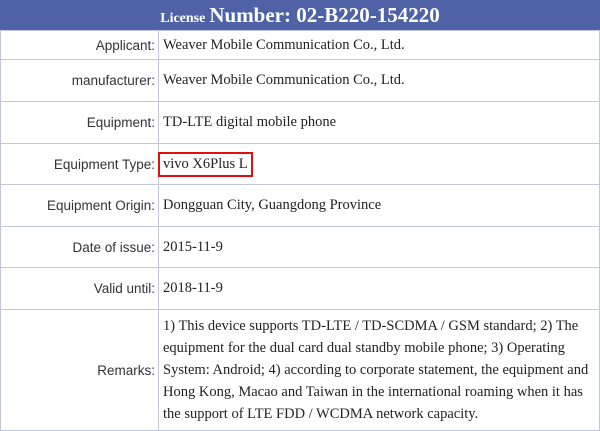 Image resolution: width=600 pixels, height=431 pixels. I want to click on date-of-issue-label: Date of issue:, so click(79, 247).